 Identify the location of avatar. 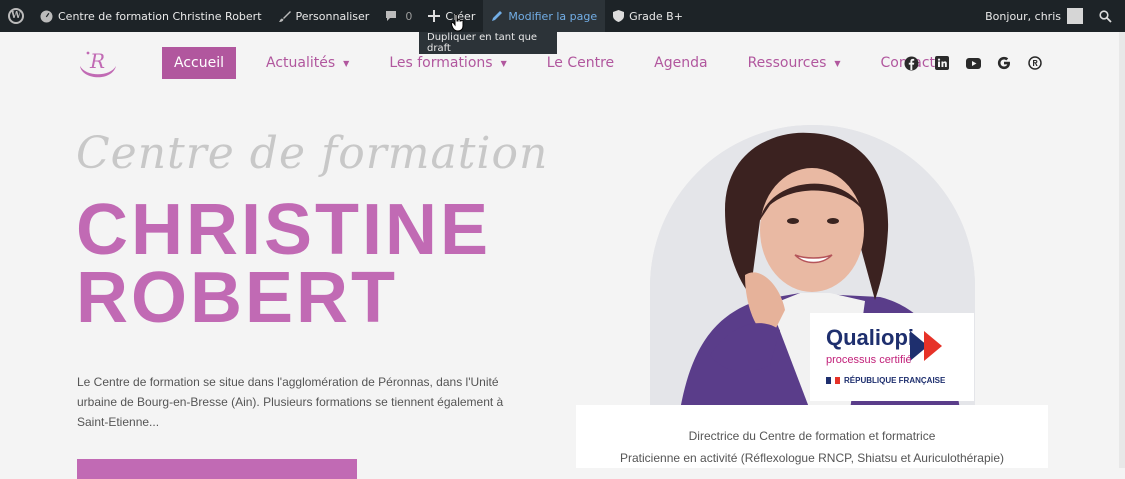
(1075, 16).